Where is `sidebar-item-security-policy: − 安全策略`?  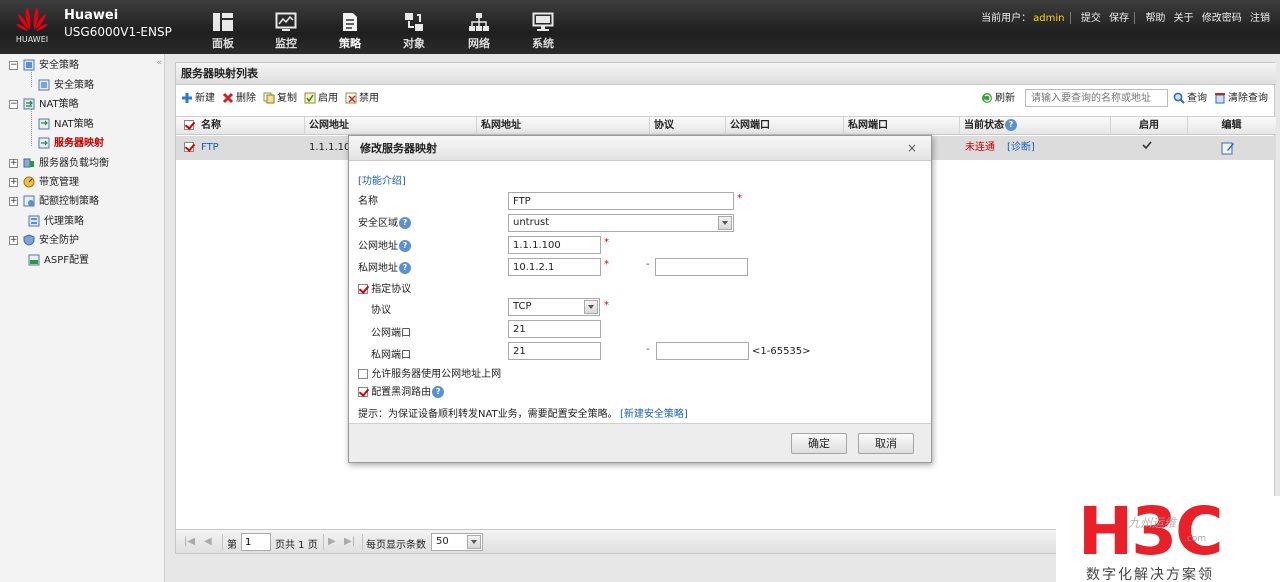 sidebar-item-security-policy: − 安全策略 is located at coordinates (44, 66).